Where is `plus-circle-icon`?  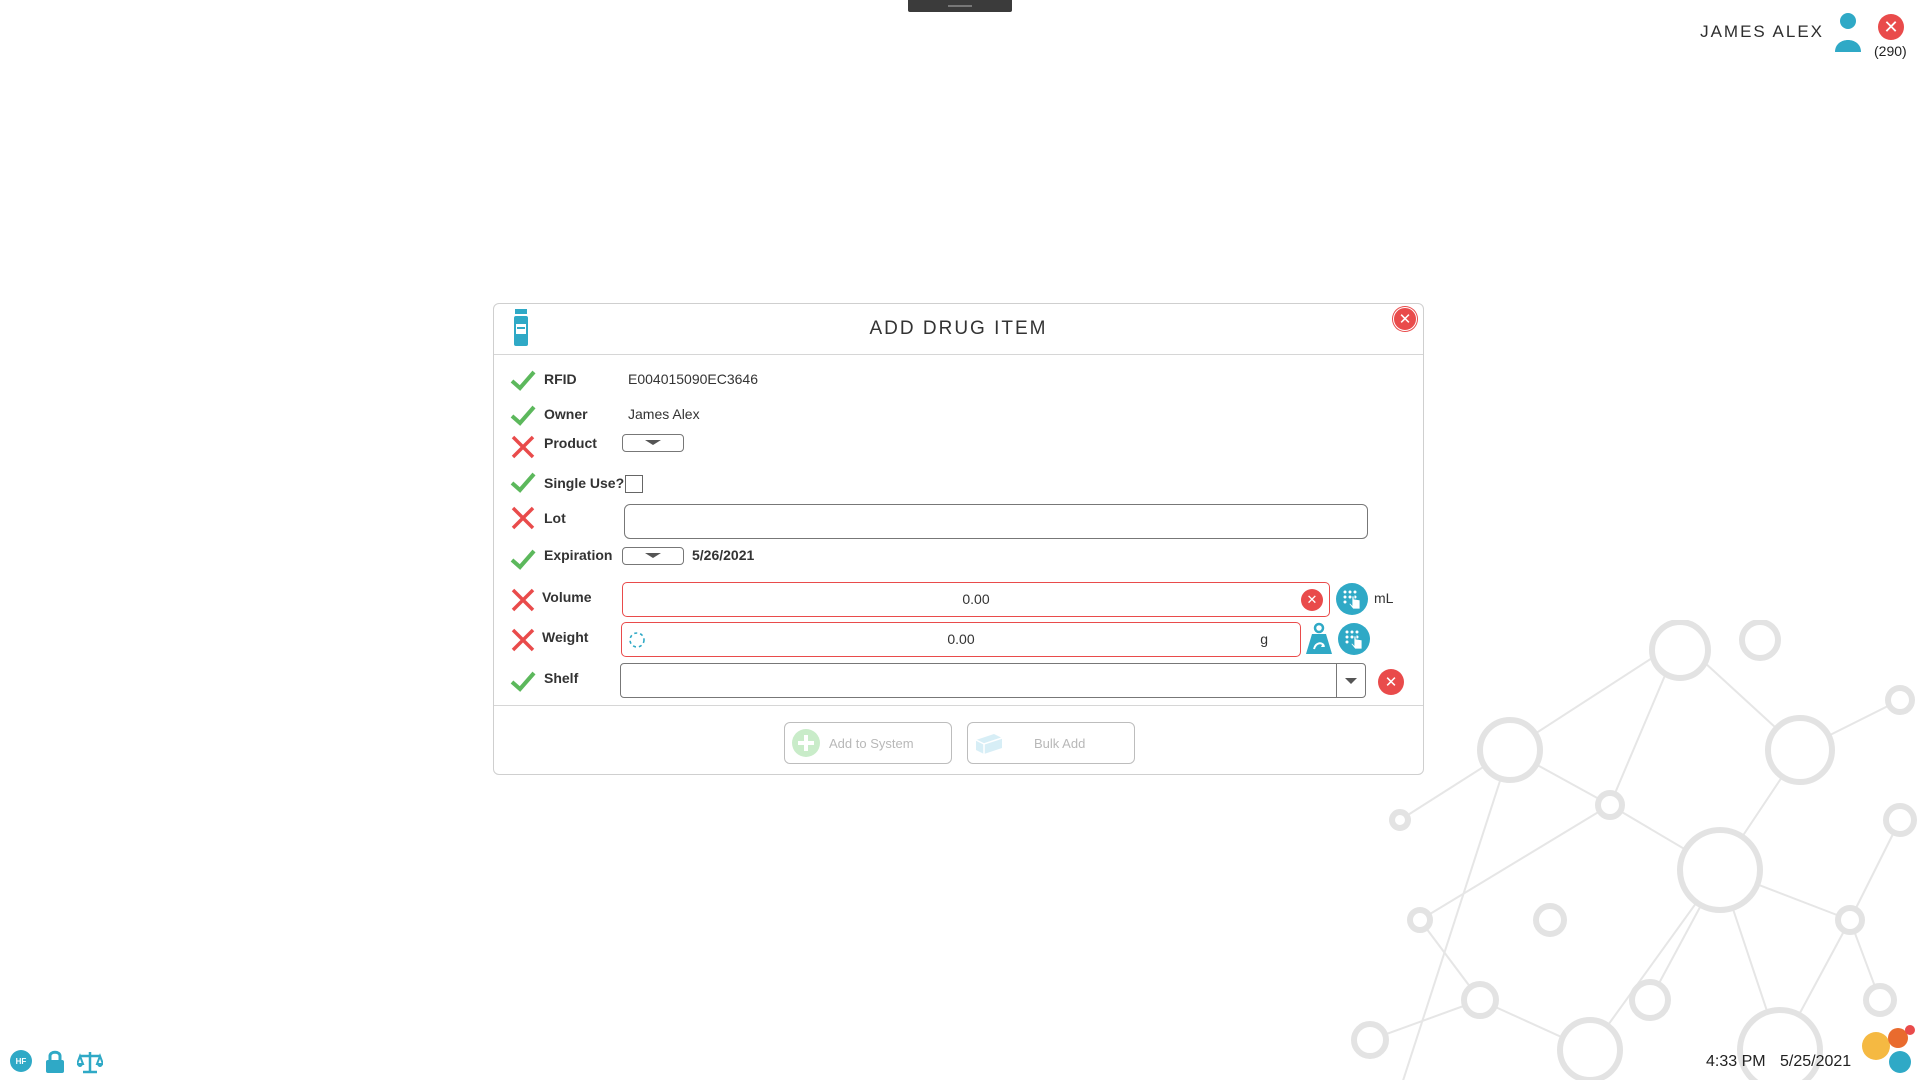 plus-circle-icon is located at coordinates (806, 743).